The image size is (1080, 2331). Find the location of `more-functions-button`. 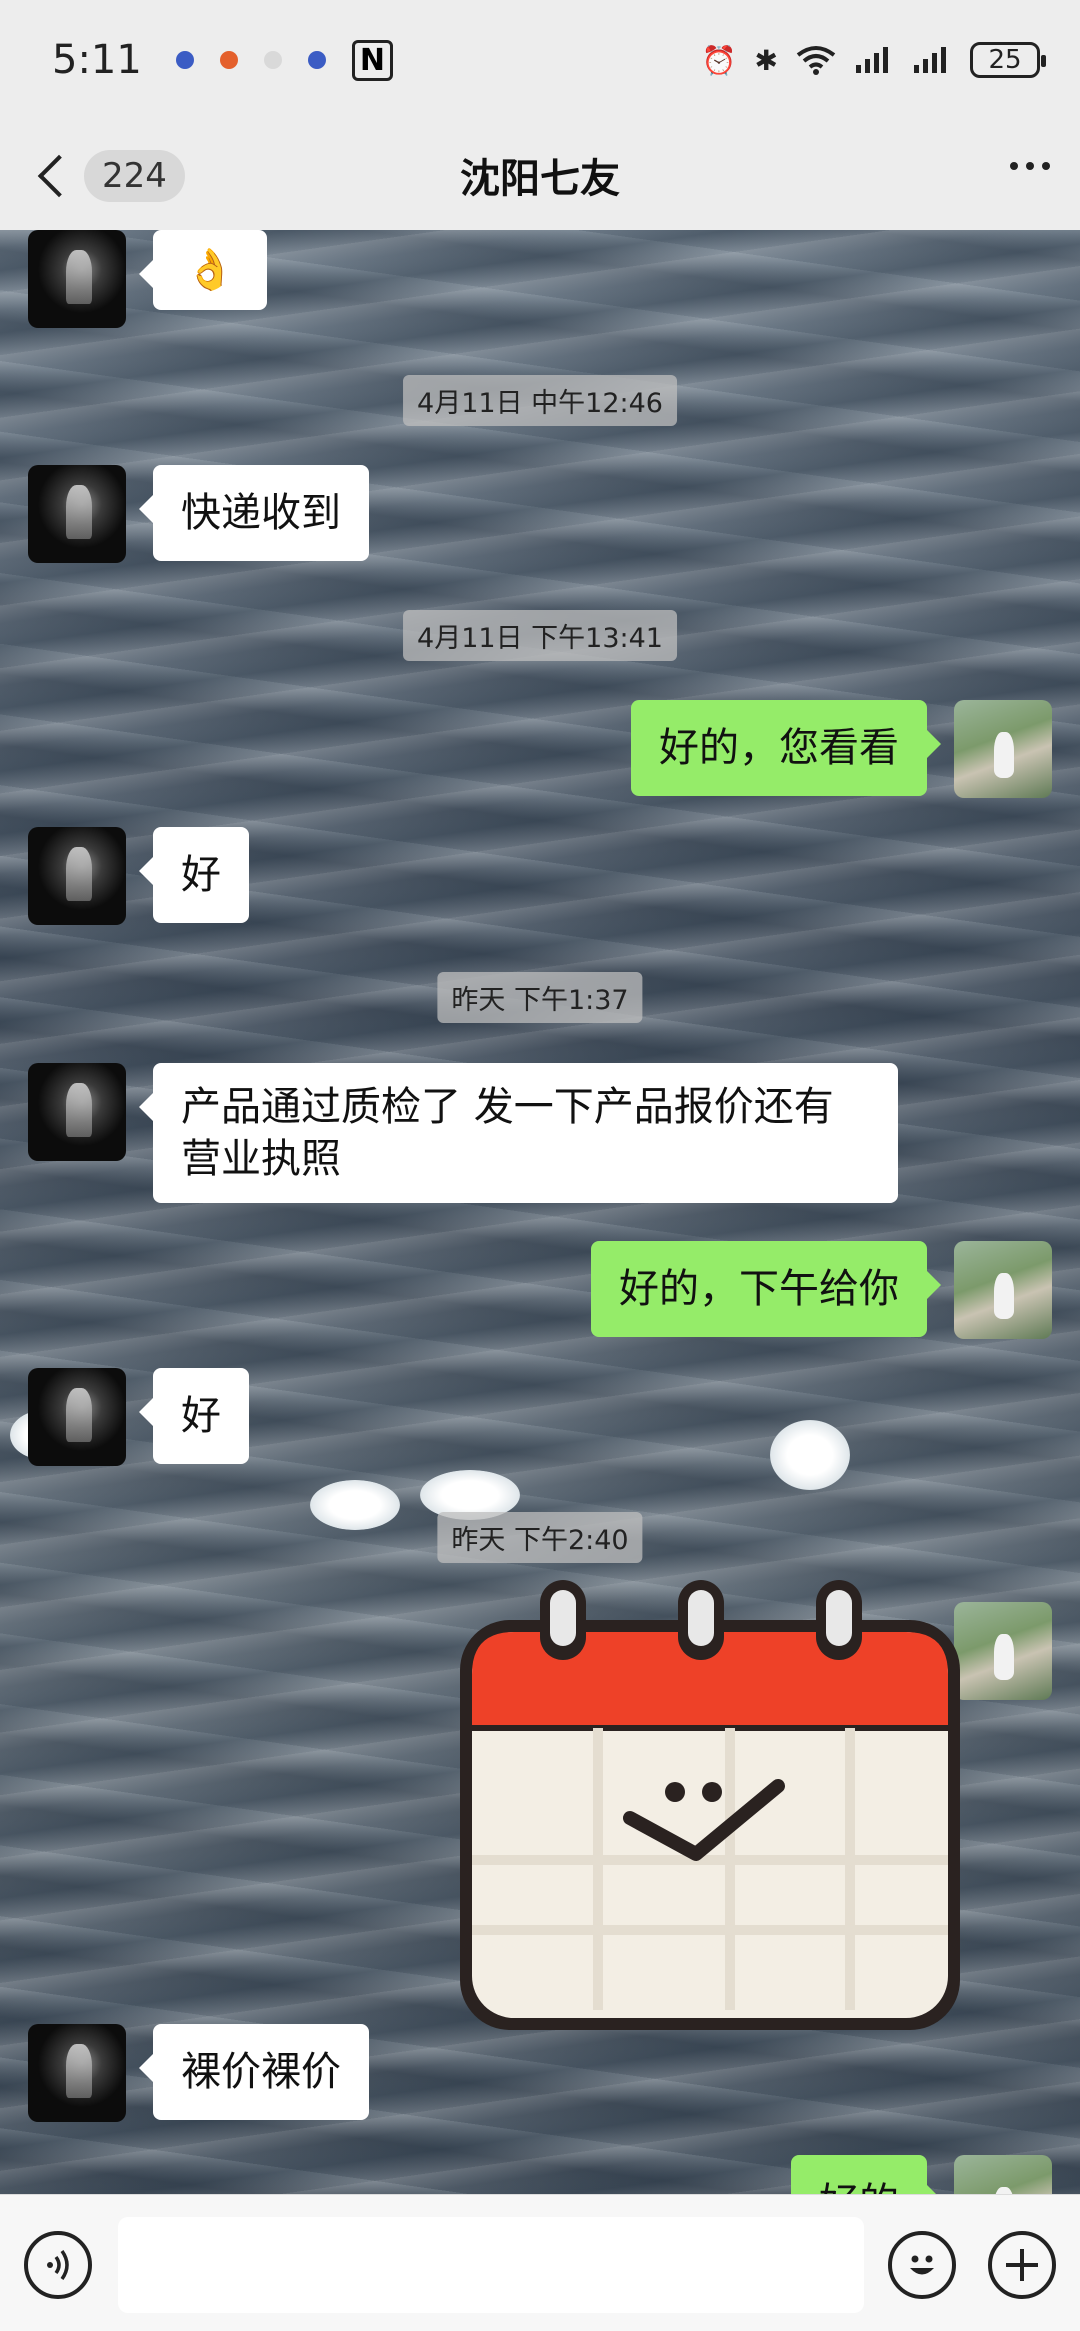

more-functions-button is located at coordinates (1022, 2265).